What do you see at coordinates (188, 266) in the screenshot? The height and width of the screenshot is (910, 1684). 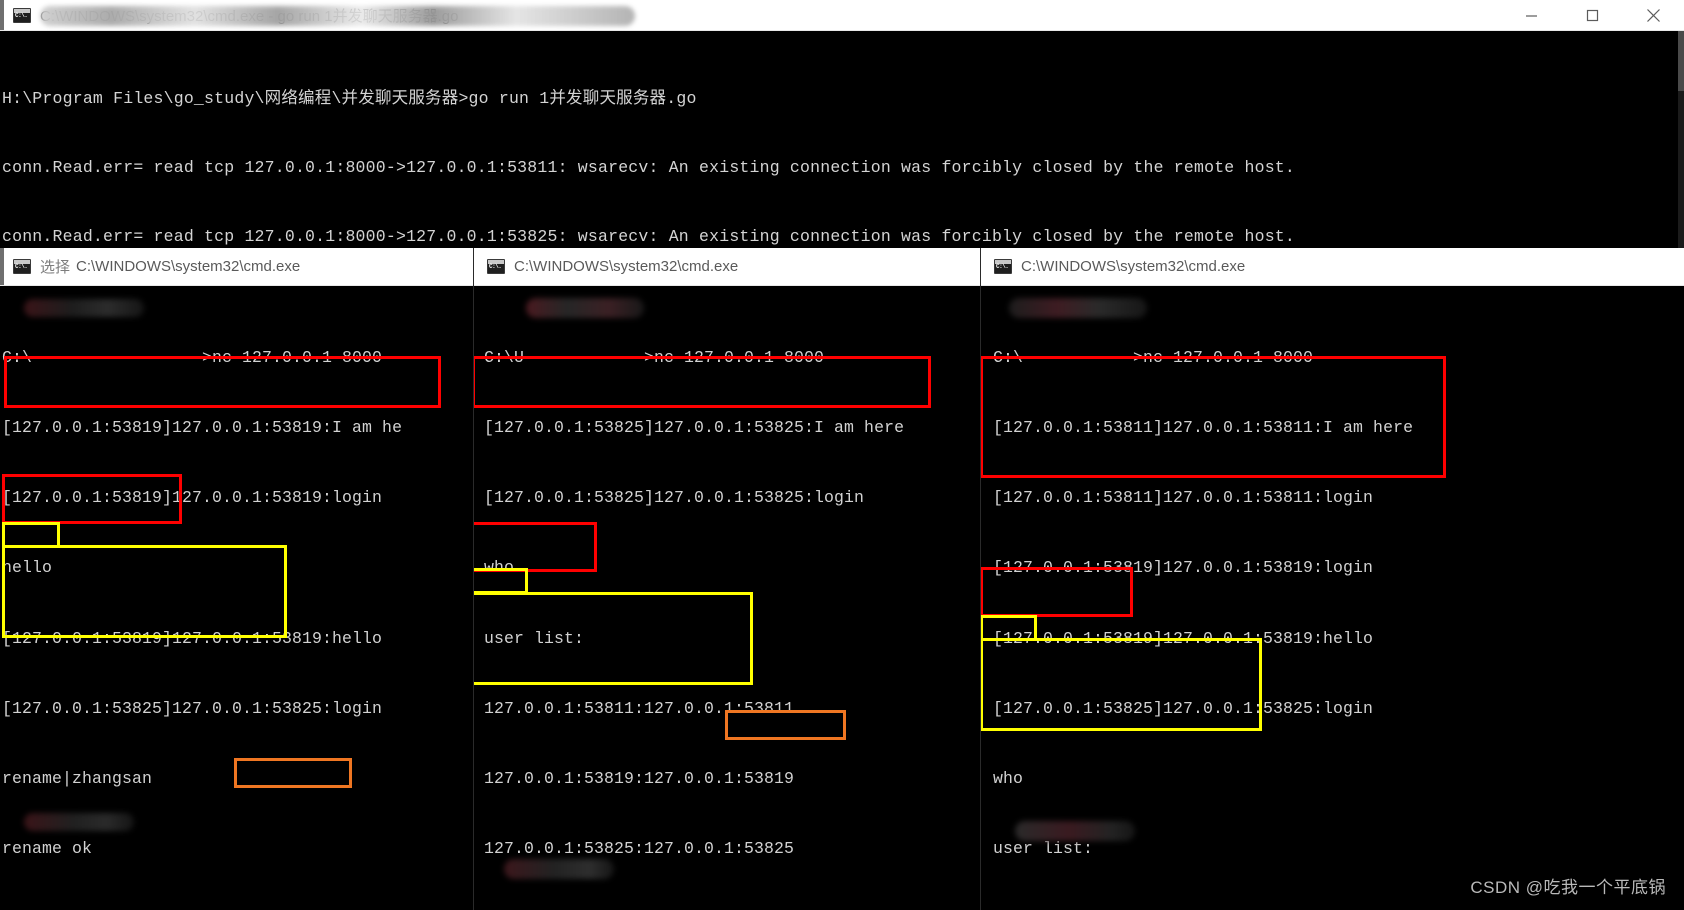 I see `client-1-title: C:\WINDOWS\system32\cmd.exe` at bounding box center [188, 266].